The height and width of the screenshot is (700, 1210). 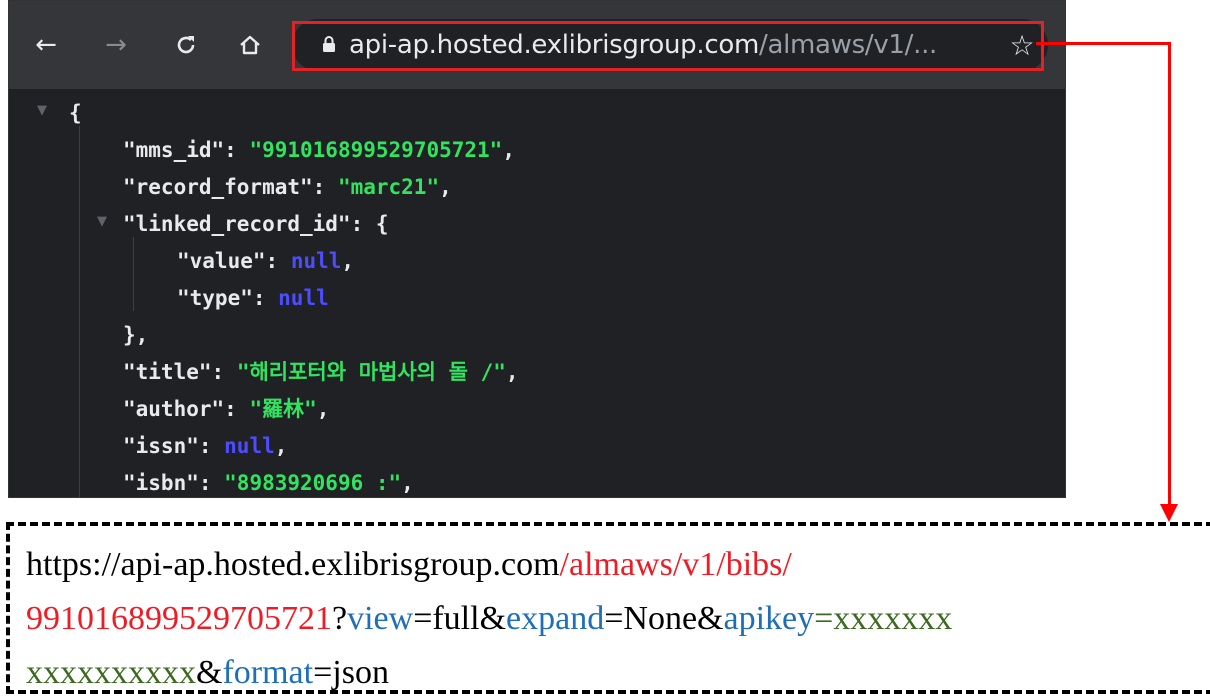 What do you see at coordinates (167, 372) in the screenshot?
I see `json-key: "title"` at bounding box center [167, 372].